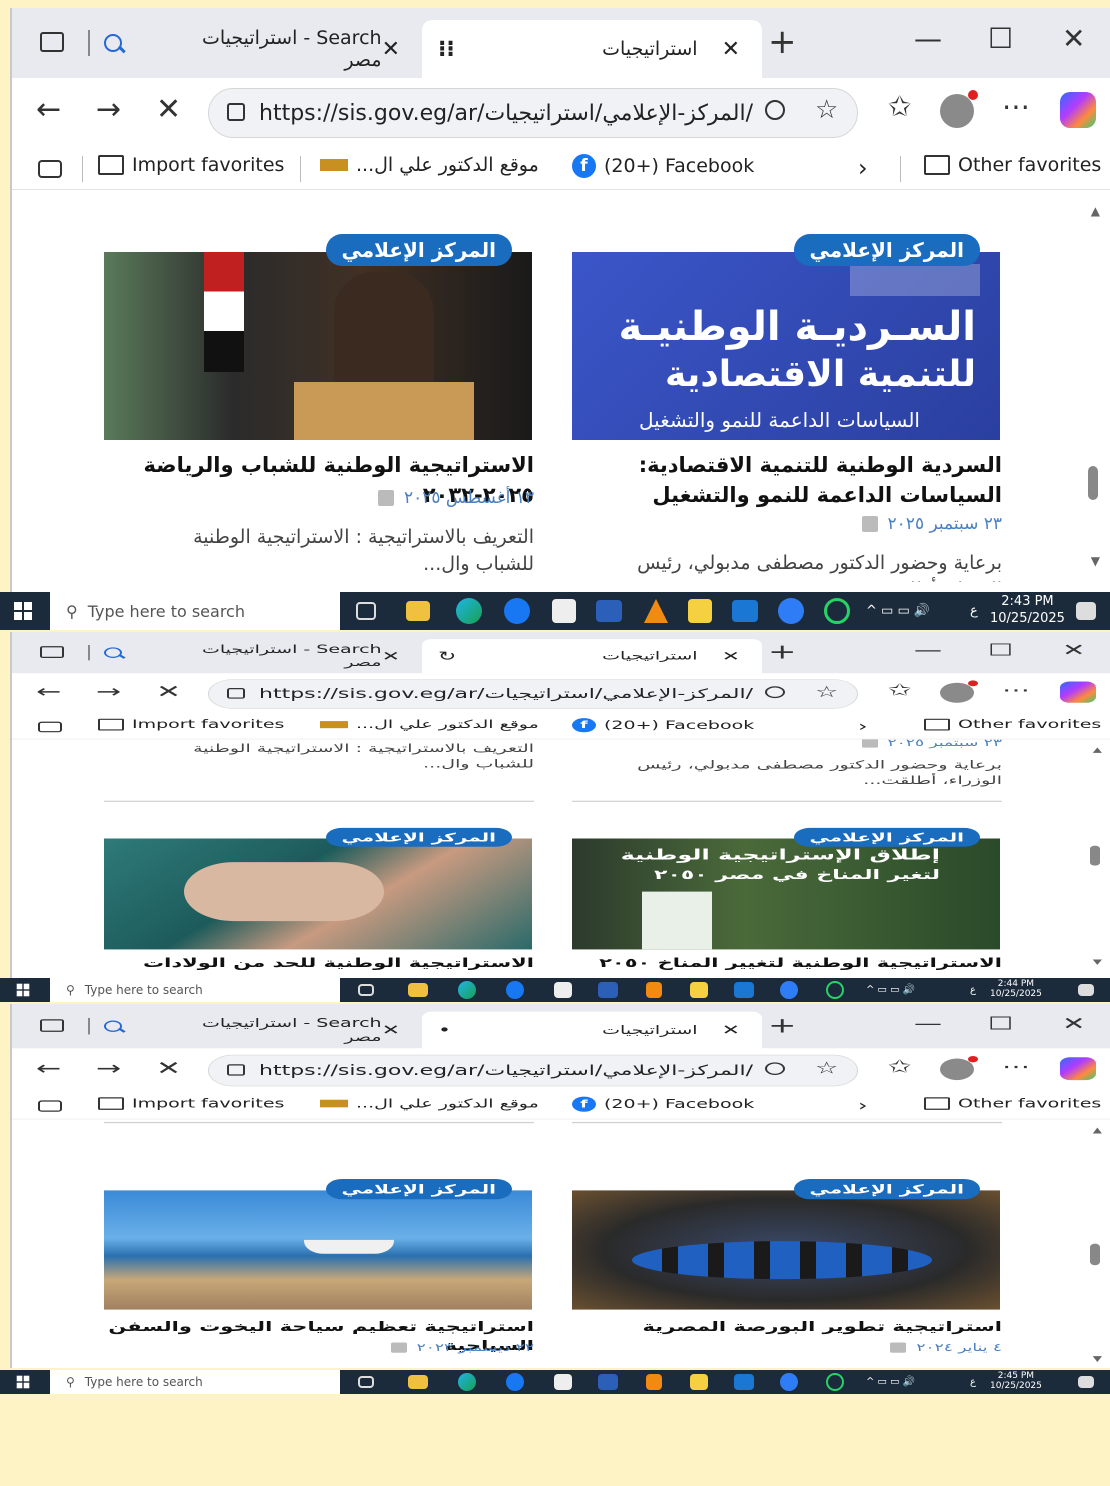  I want to click on outlook-icon, so click(744, 990).